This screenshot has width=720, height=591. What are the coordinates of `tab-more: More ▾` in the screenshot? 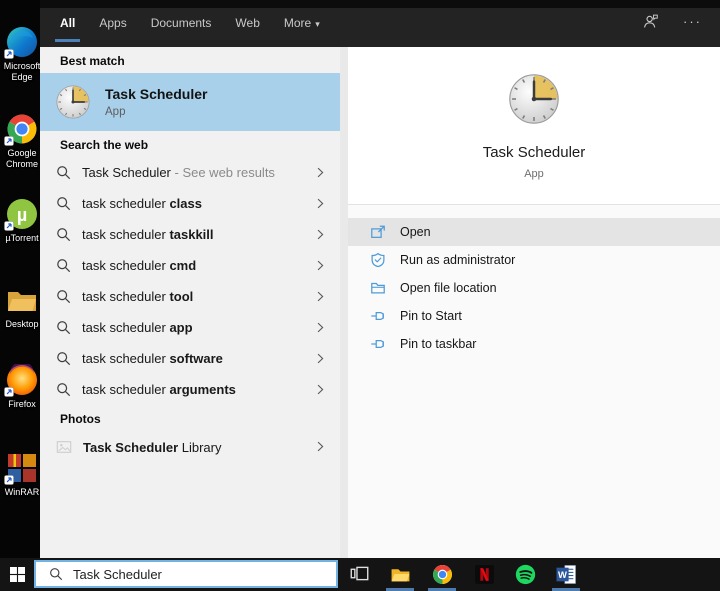 It's located at (302, 23).